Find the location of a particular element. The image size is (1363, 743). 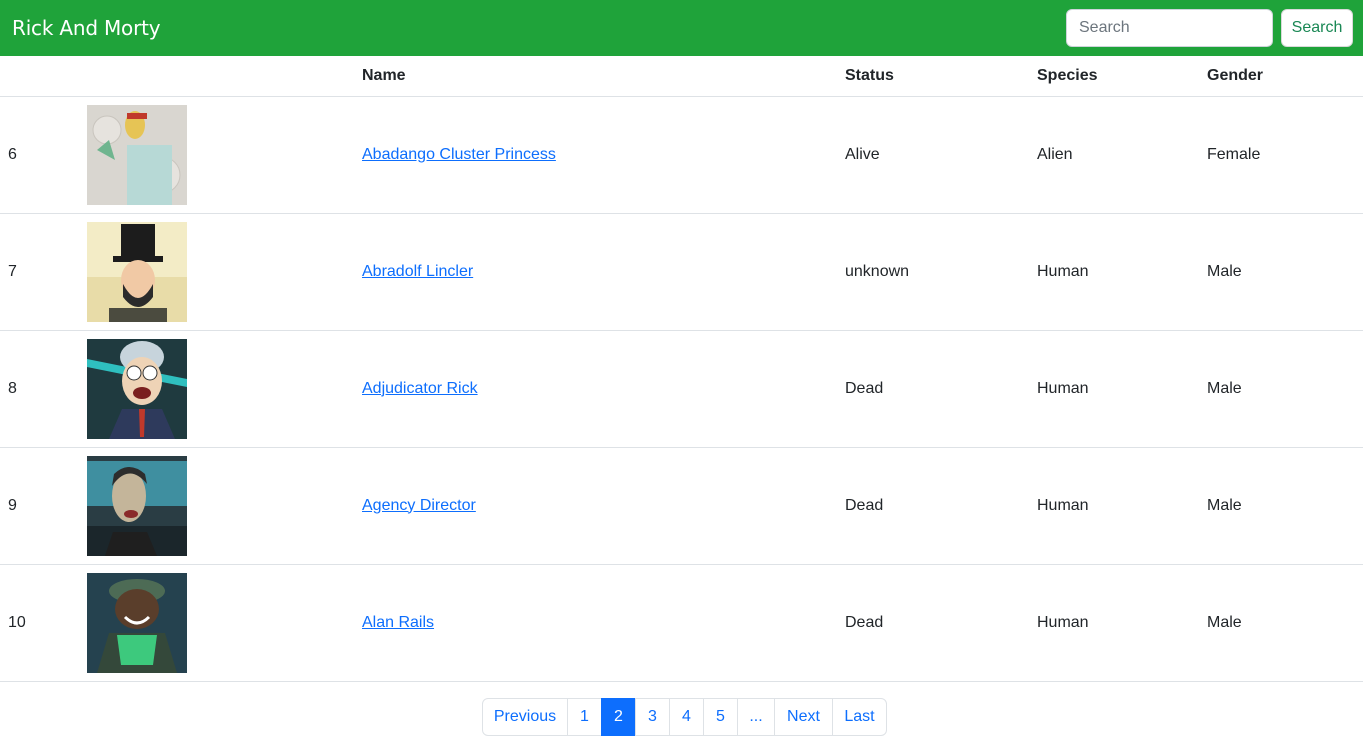

header-status: Status is located at coordinates (933, 76).